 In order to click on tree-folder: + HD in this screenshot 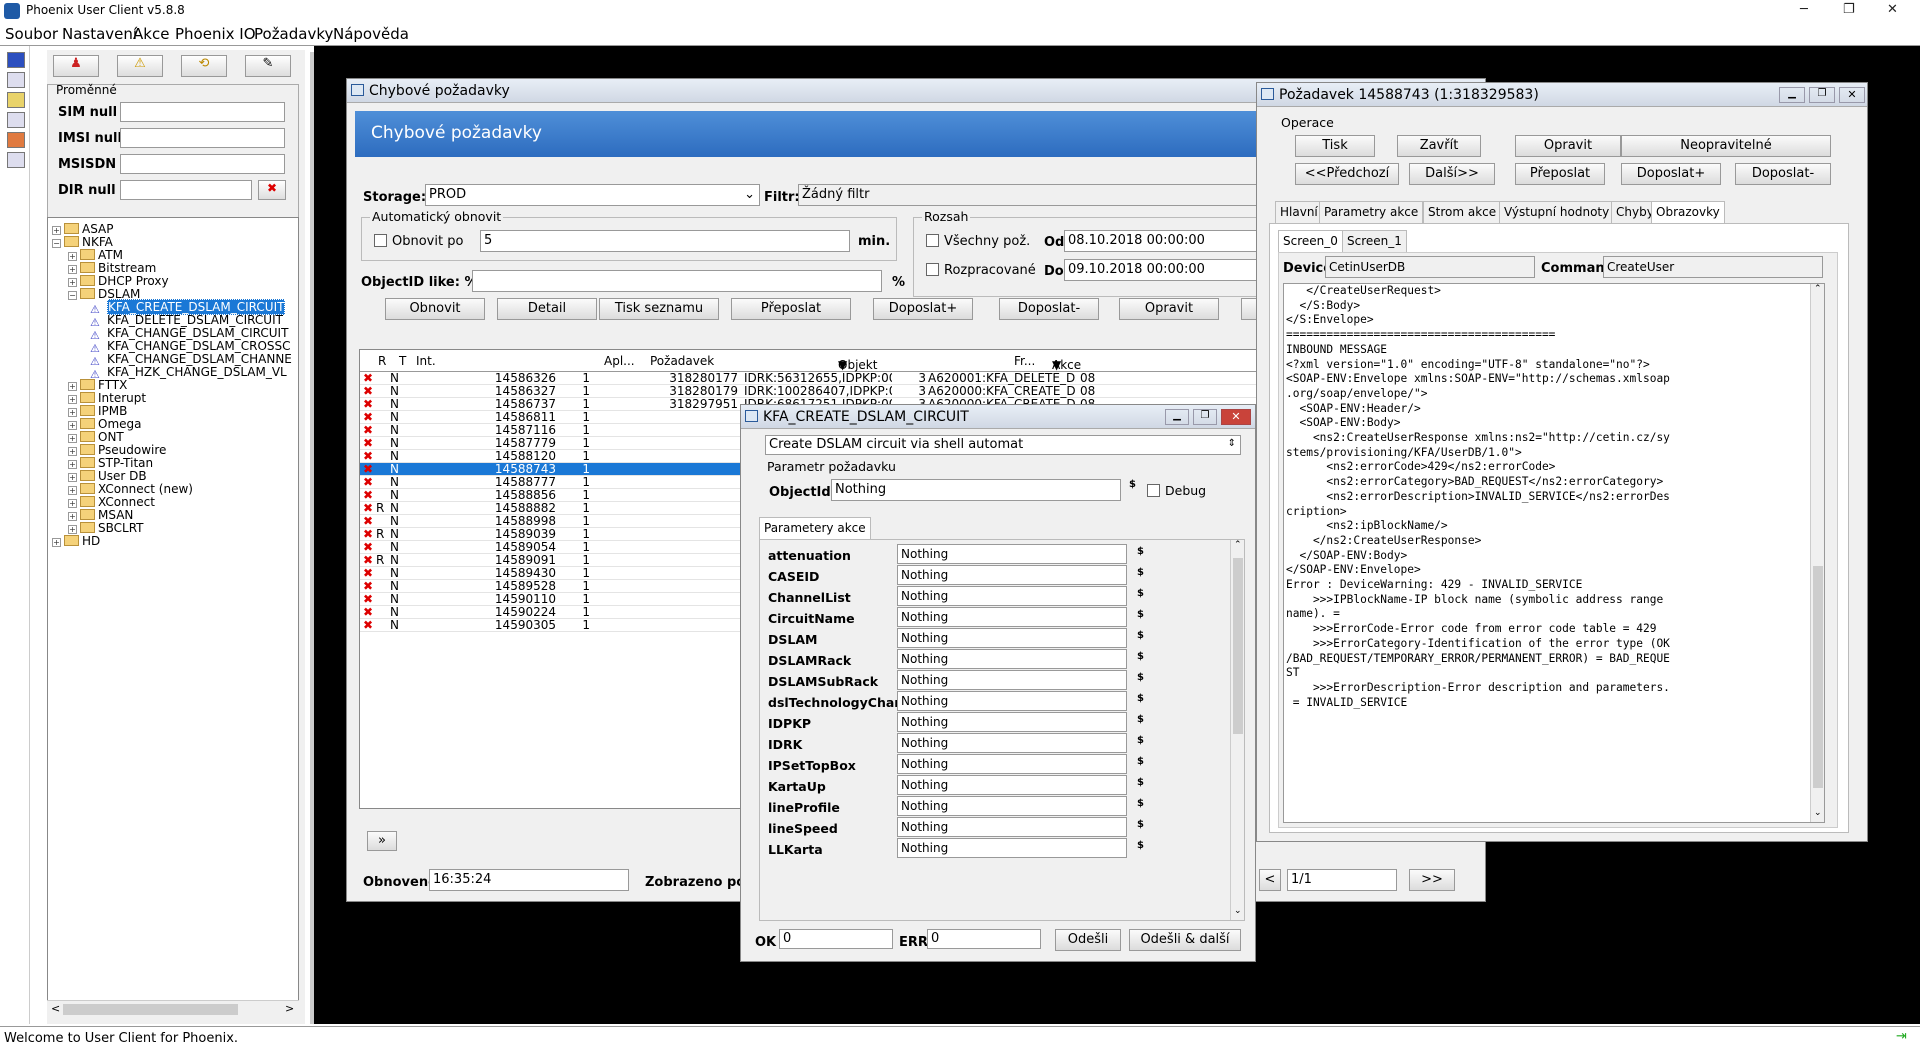, I will do `click(76, 541)`.